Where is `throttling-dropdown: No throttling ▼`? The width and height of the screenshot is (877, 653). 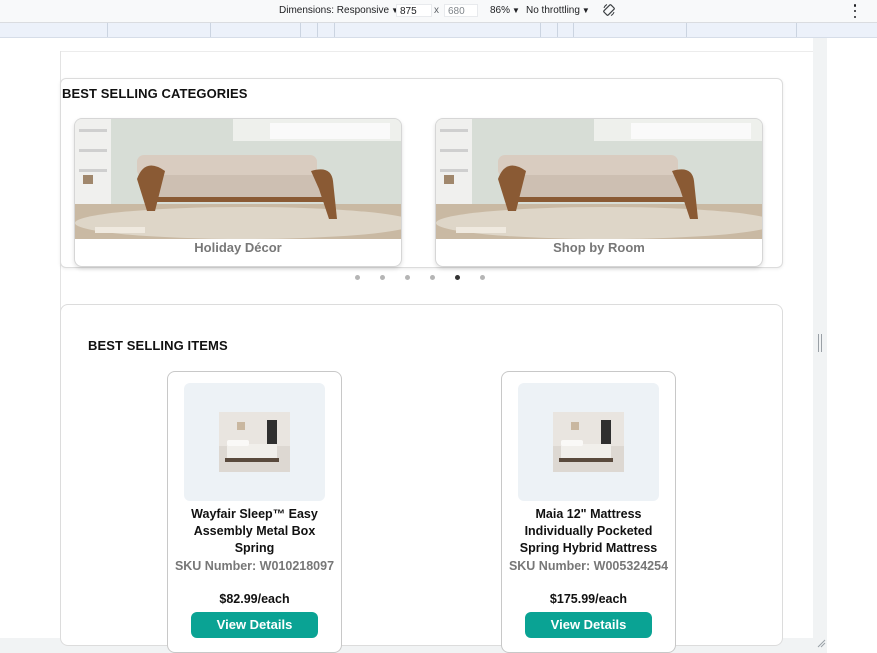
throttling-dropdown: No throttling ▼ is located at coordinates (558, 10).